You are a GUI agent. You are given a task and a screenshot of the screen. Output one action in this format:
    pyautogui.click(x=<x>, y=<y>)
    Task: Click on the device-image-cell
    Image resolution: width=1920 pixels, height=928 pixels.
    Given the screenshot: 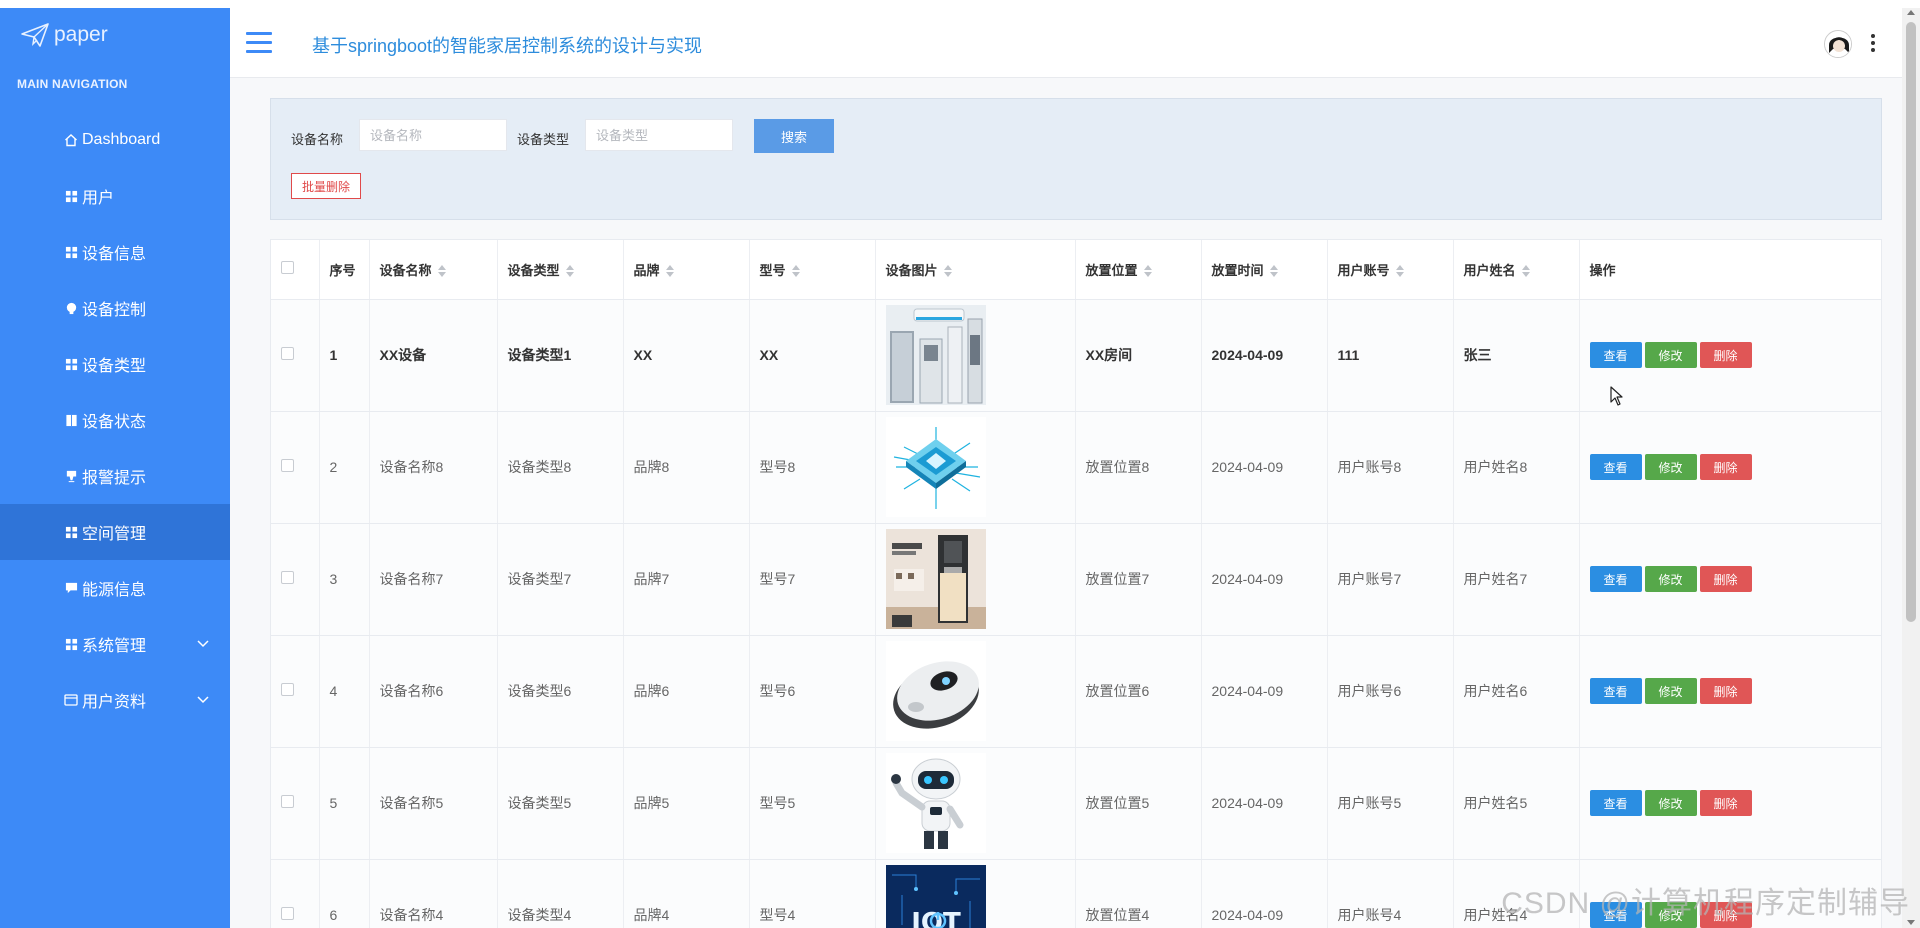 What is the action you would take?
    pyautogui.click(x=975, y=803)
    